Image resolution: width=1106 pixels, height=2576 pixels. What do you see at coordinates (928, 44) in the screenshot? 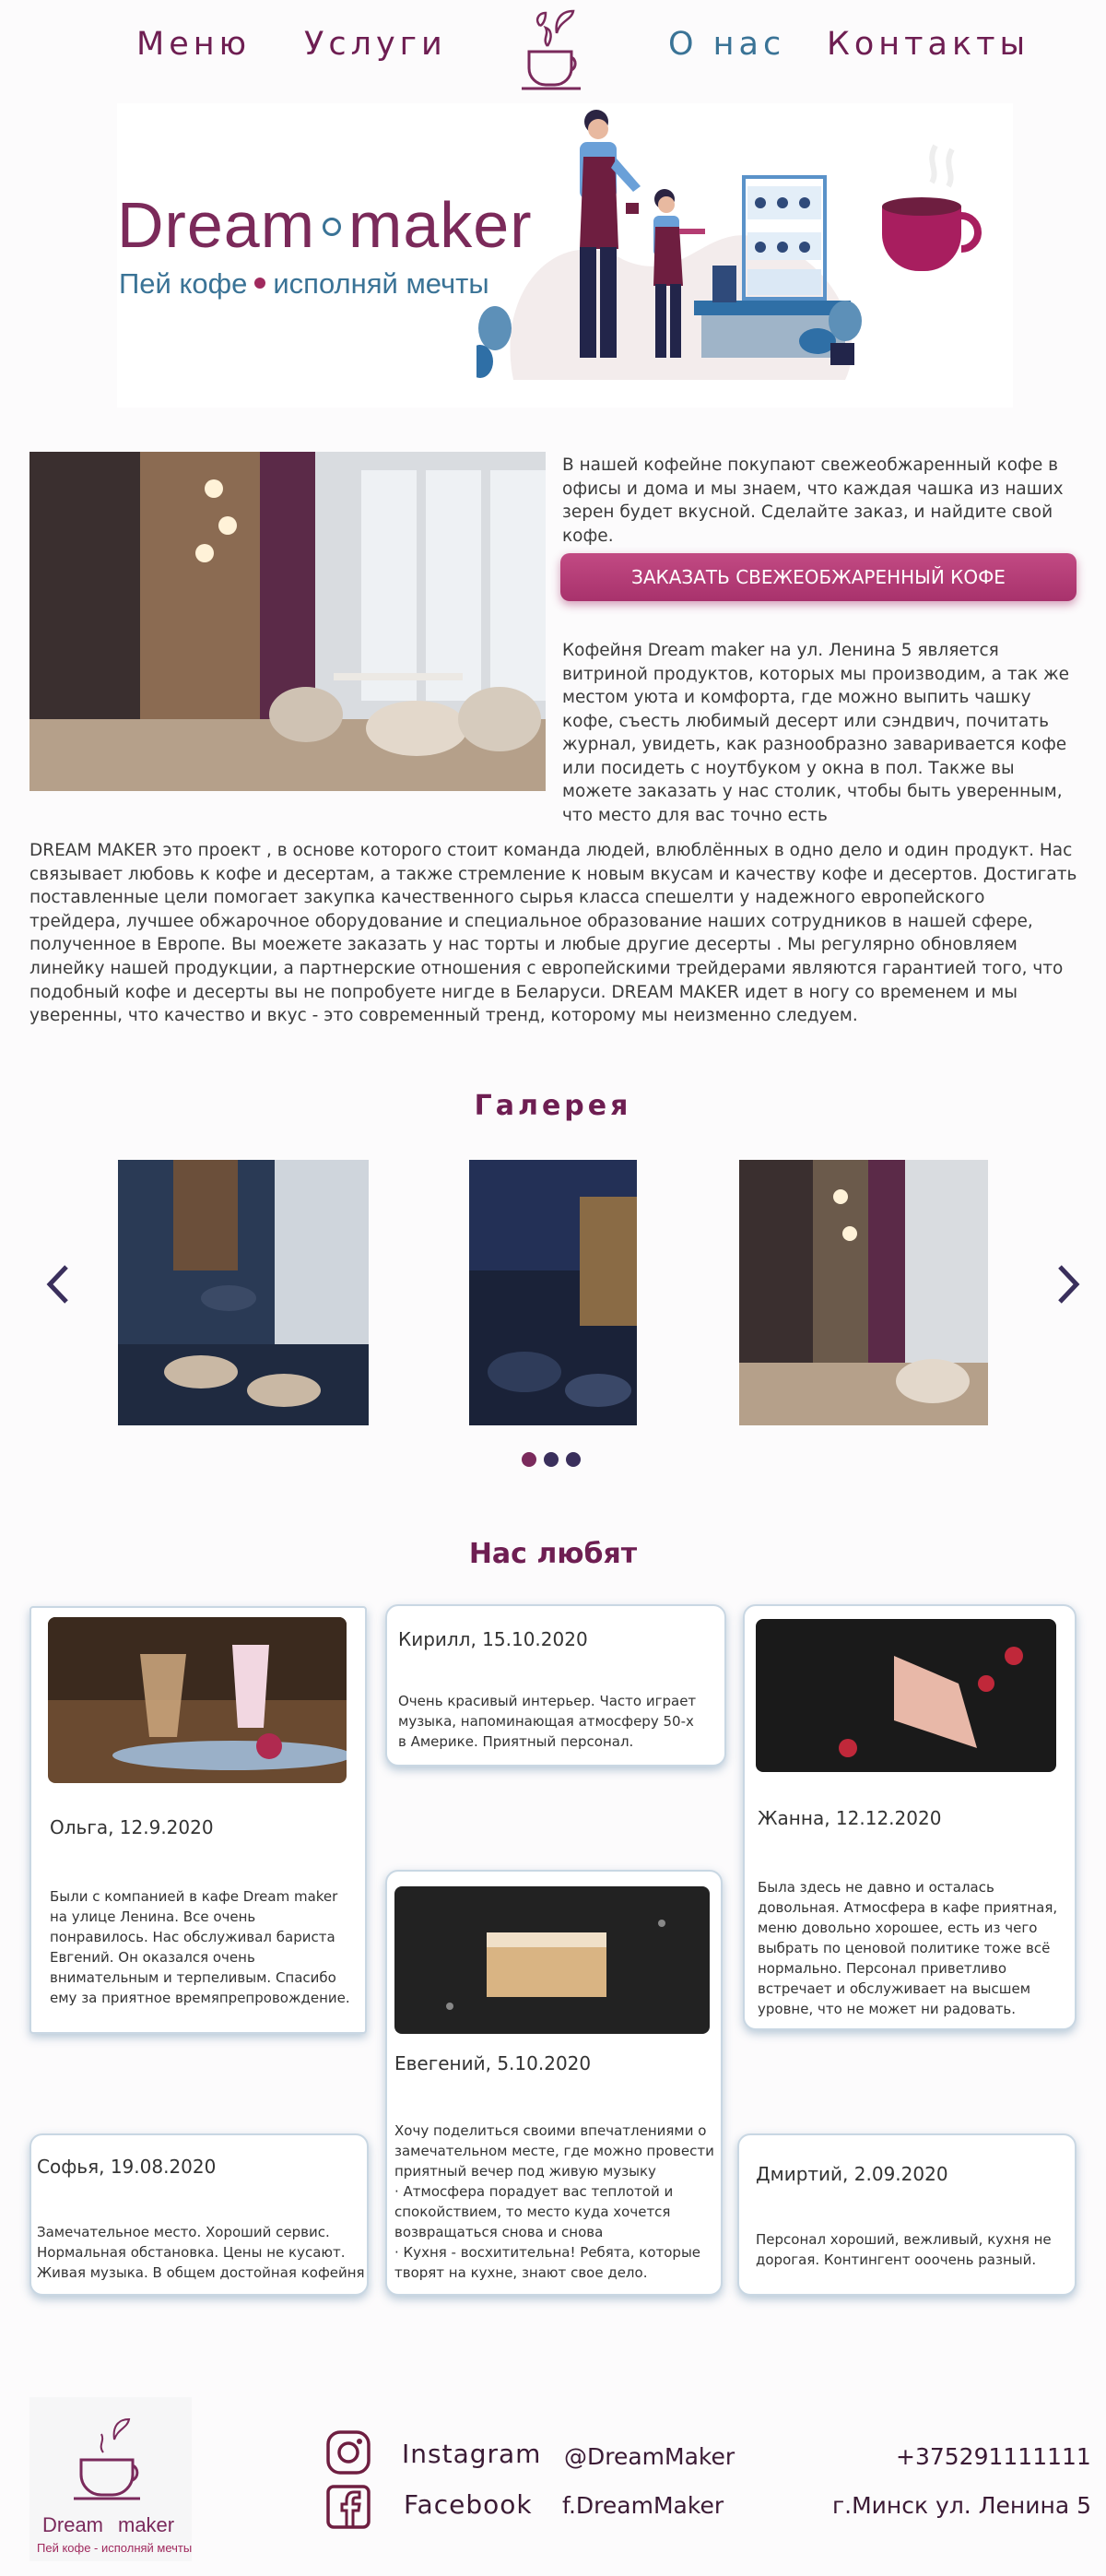
I see `nav-contacts-link: Контакты` at bounding box center [928, 44].